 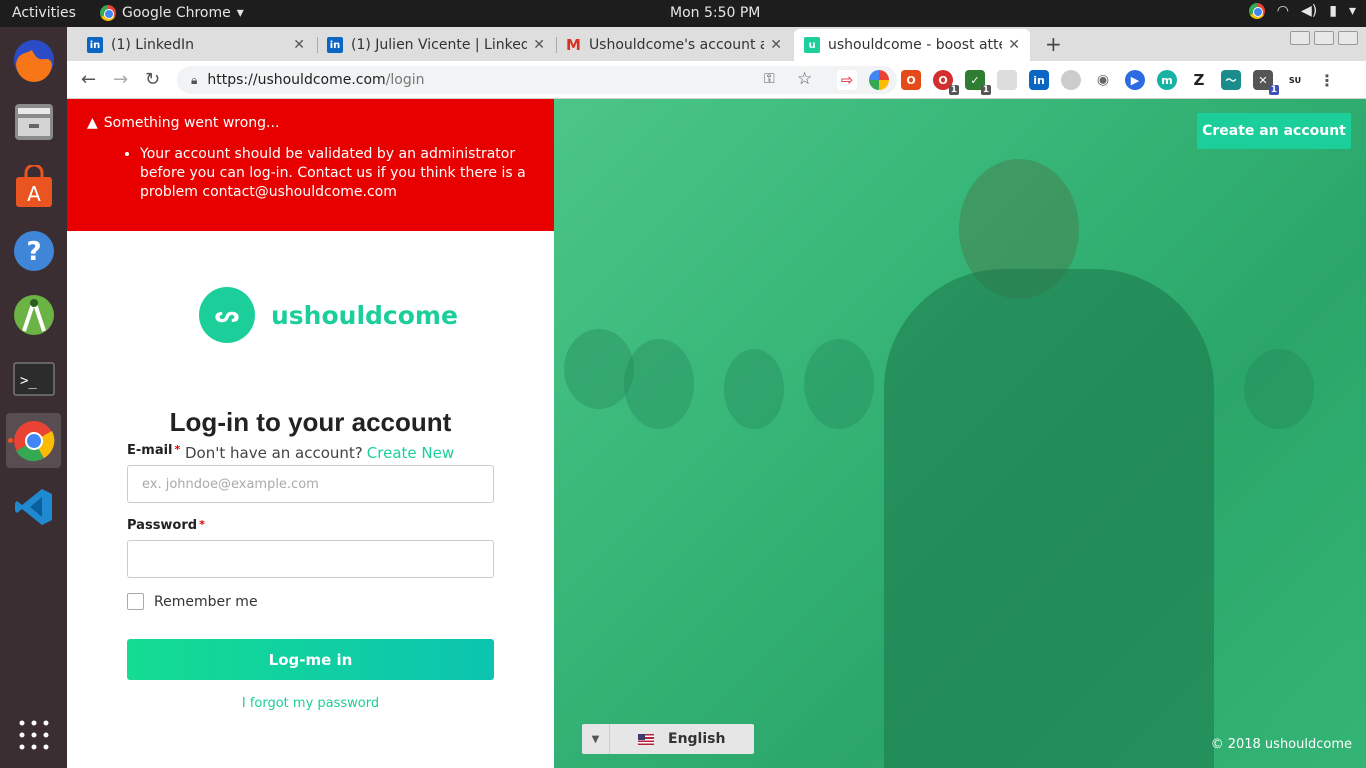 I want to click on language-label: English, so click(x=697, y=739).